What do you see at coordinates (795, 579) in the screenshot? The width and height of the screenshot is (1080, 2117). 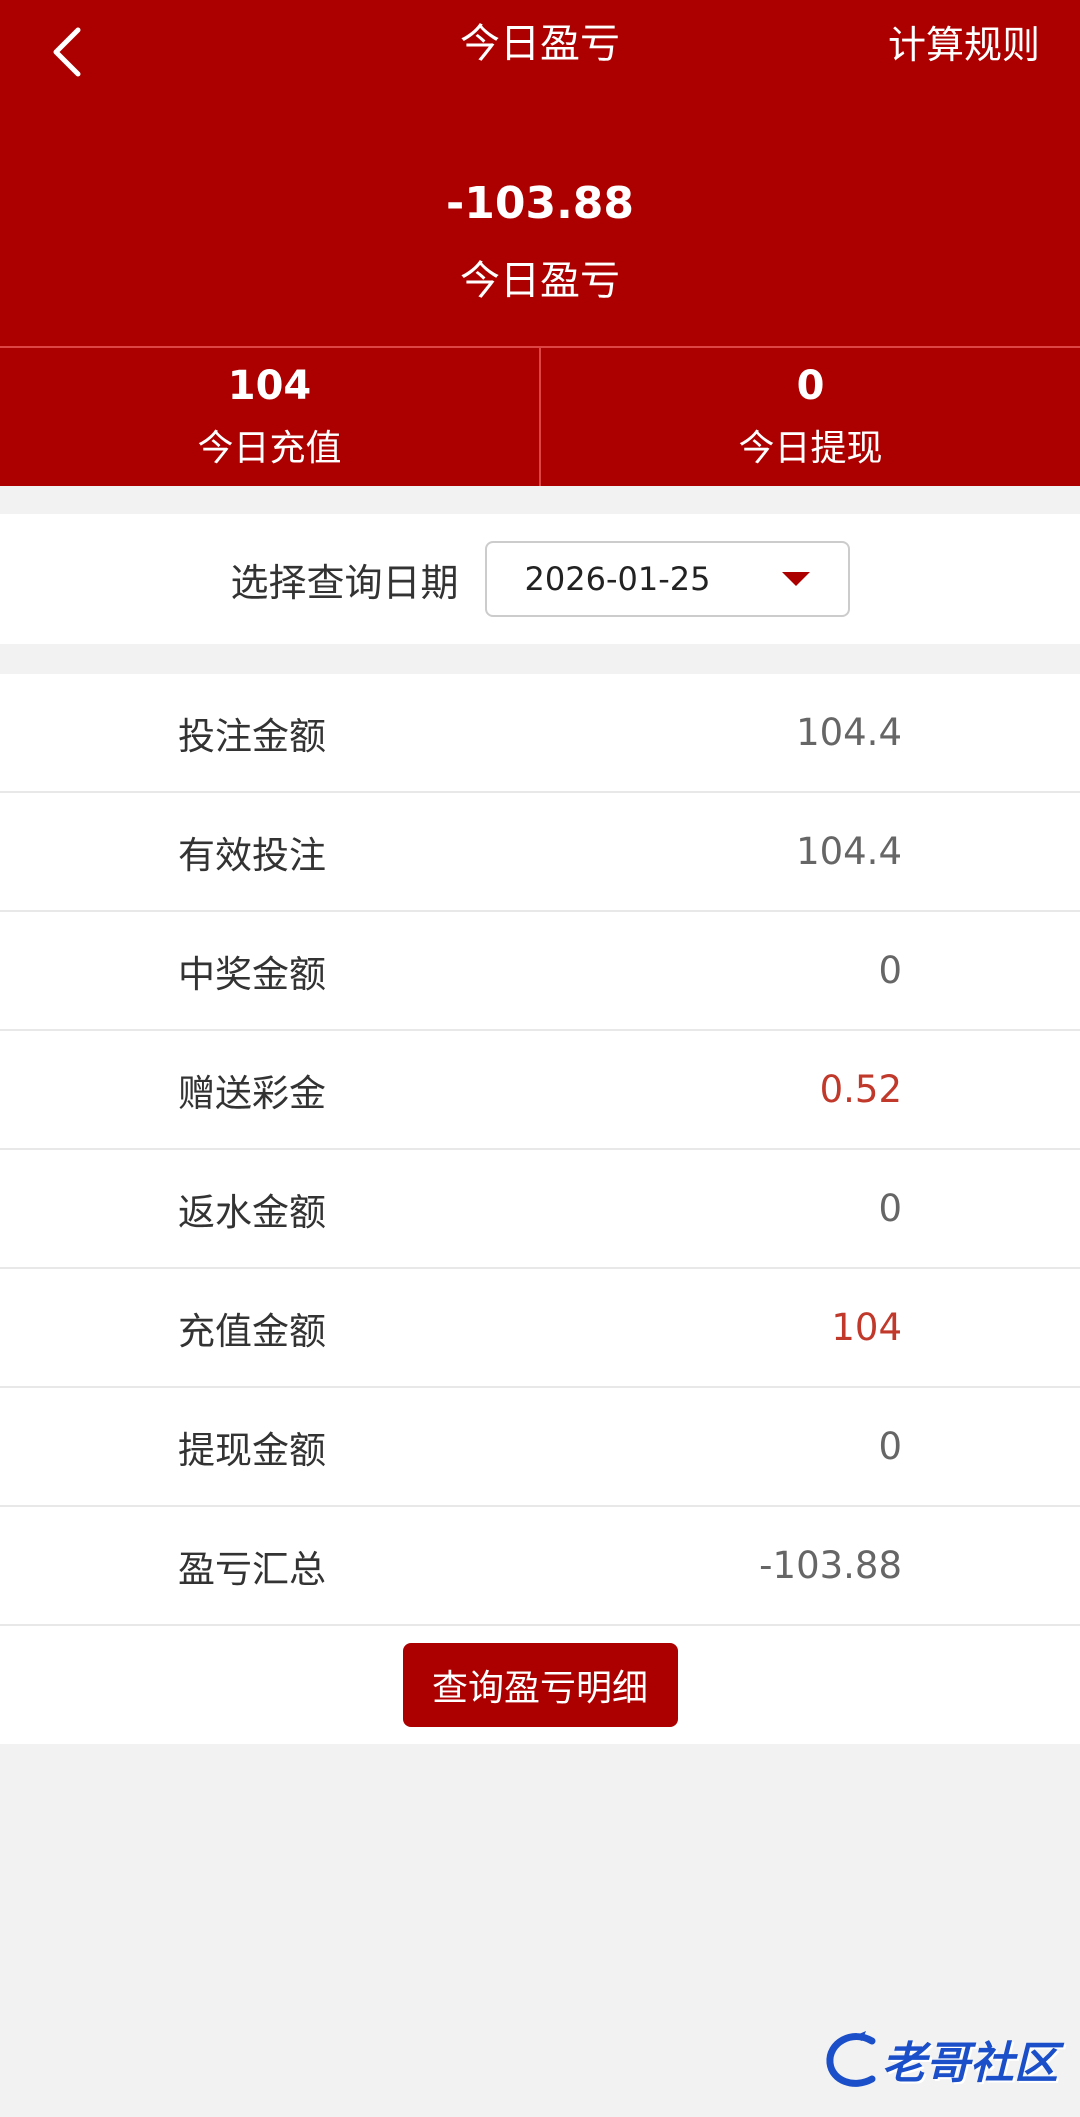 I see `caret-down-icon` at bounding box center [795, 579].